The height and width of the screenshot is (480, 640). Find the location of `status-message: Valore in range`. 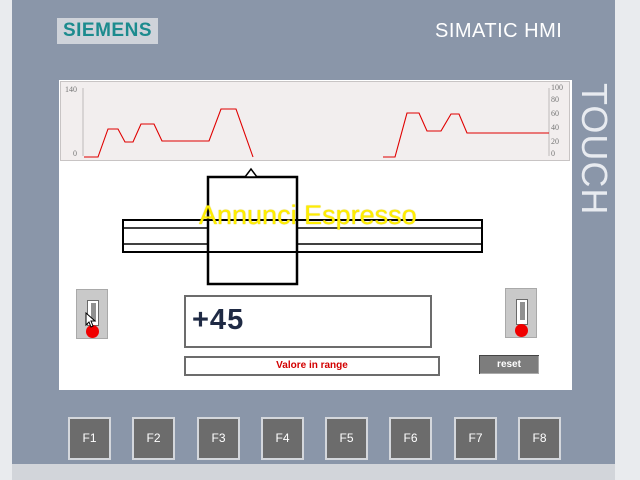

status-message: Valore in range is located at coordinates (312, 365).